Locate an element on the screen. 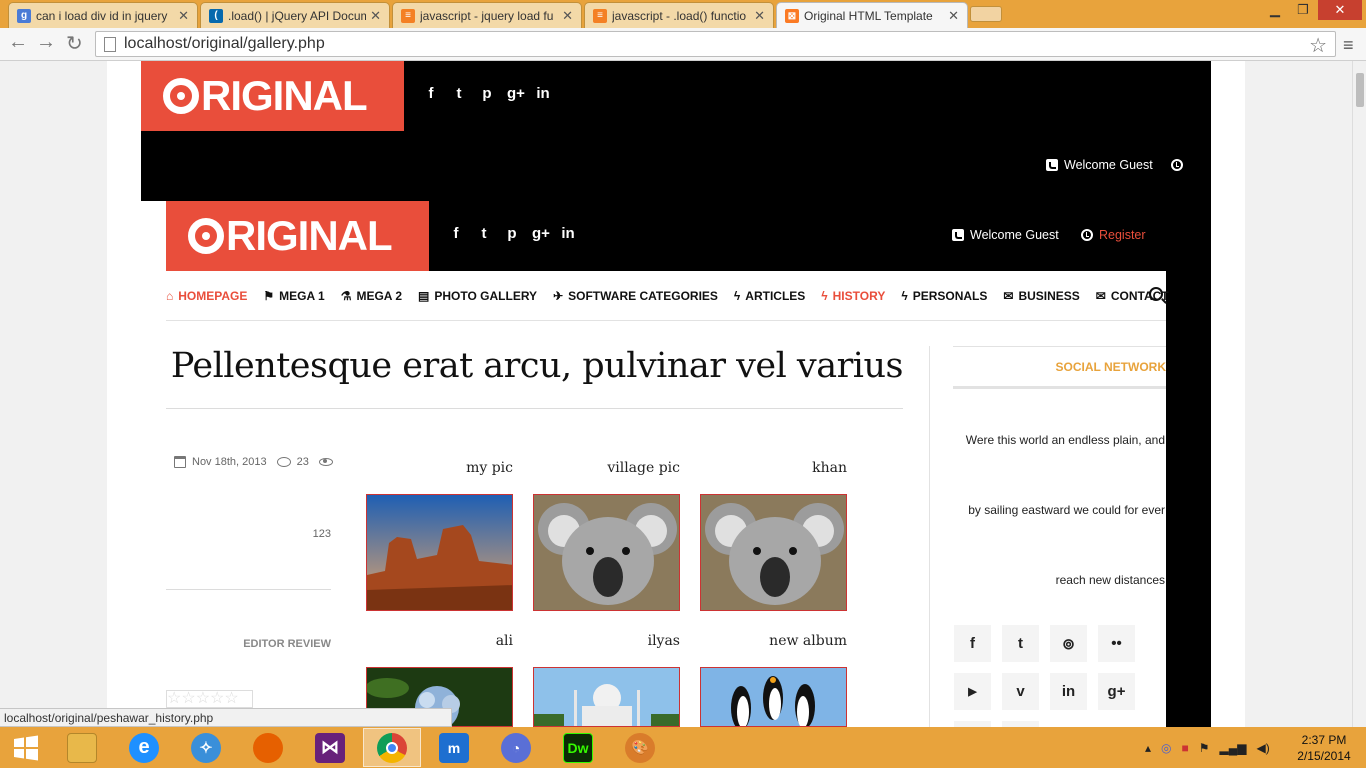 The height and width of the screenshot is (768, 1366). tab-title: Original HTML Template is located at coordinates (868, 16).